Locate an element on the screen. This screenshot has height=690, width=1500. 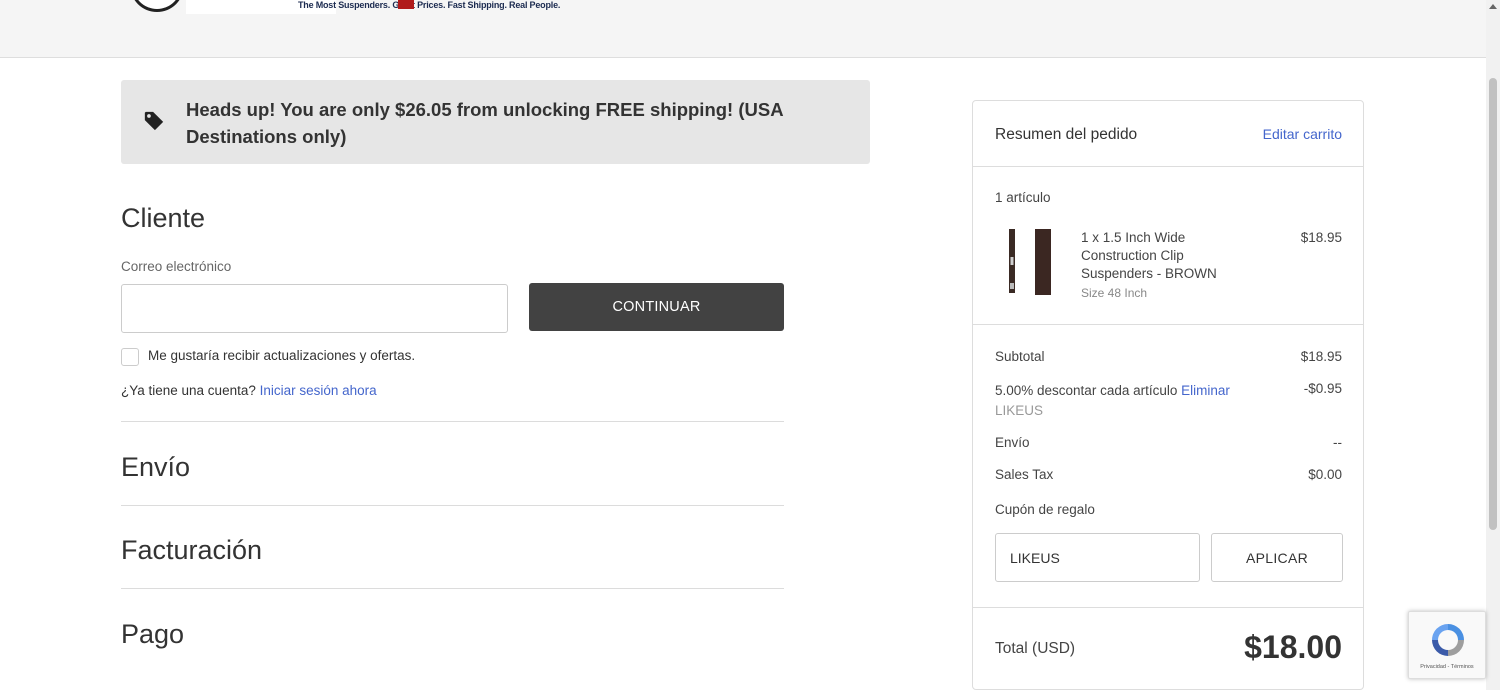
discount-code: LIKEUS is located at coordinates (1019, 410).